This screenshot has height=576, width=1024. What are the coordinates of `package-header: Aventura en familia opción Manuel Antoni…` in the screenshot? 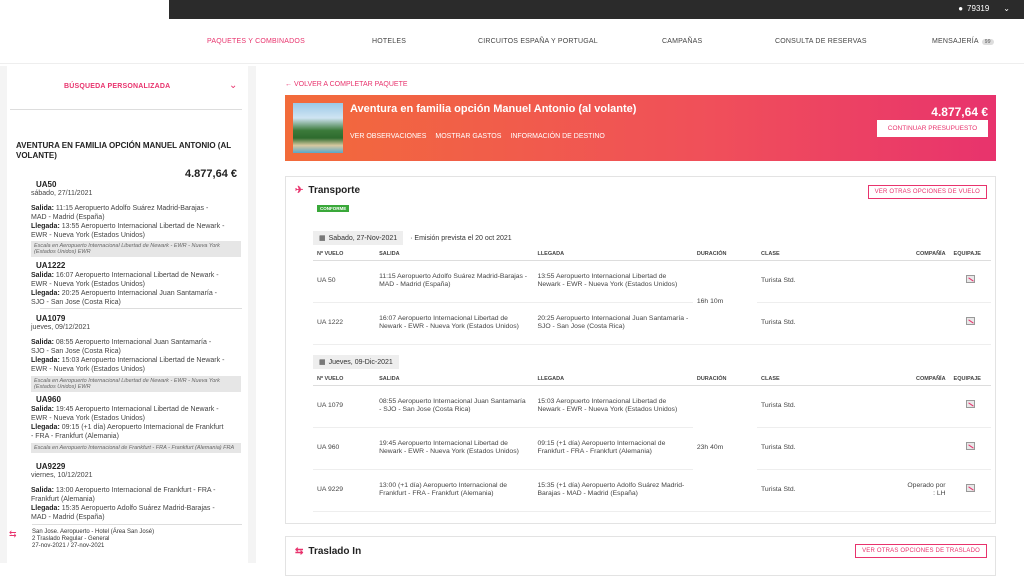 It's located at (640, 128).